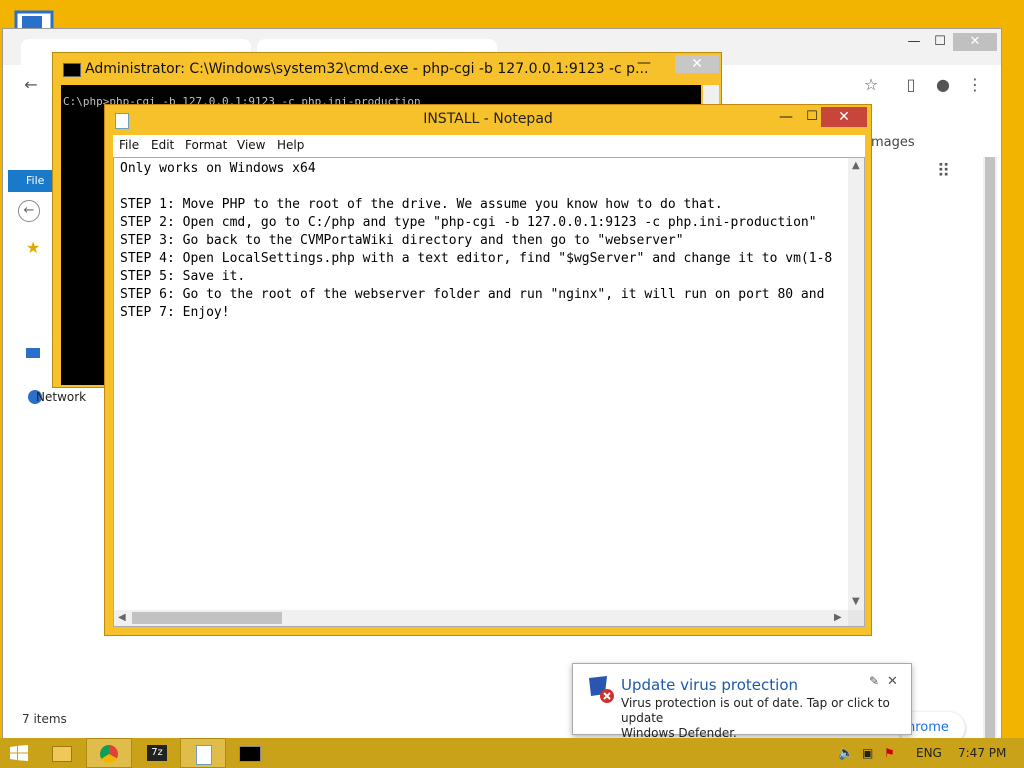 The height and width of the screenshot is (768, 1024). I want to click on menu-view: View, so click(251, 145).